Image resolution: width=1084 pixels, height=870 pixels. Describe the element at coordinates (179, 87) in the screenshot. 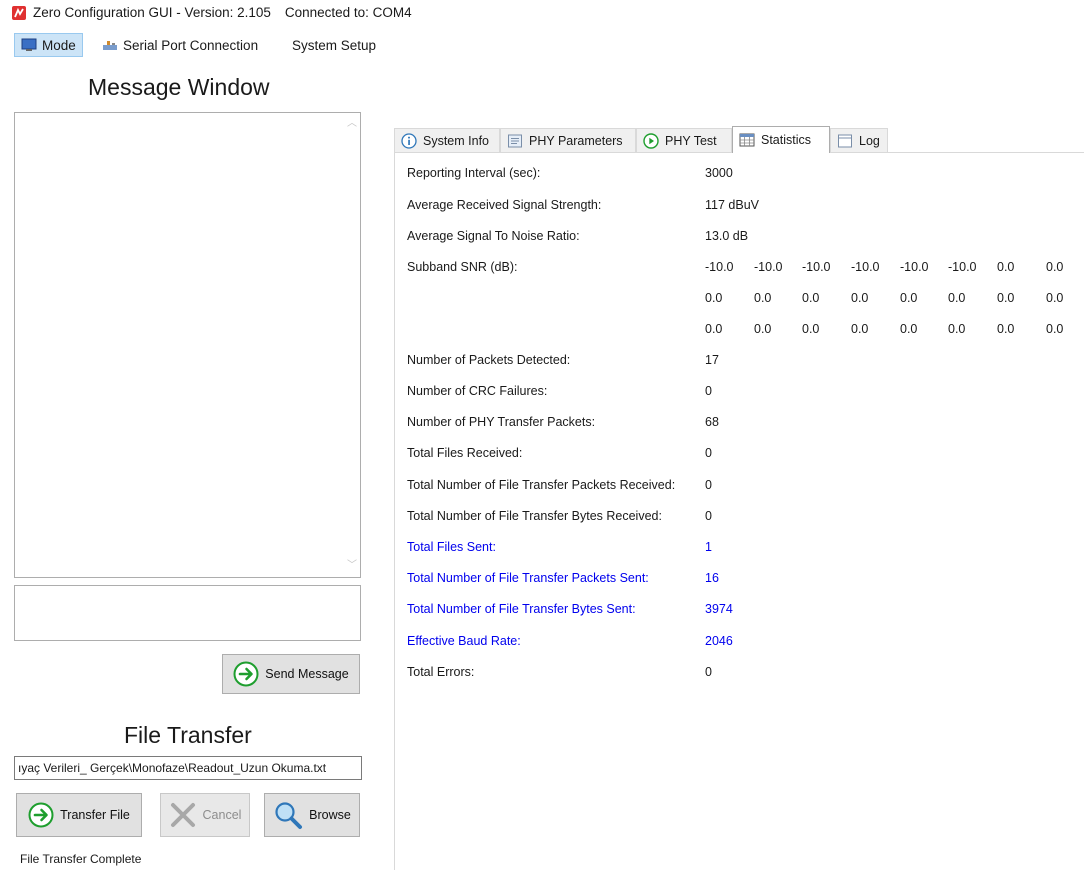

I see `message-window-heading: Message Window` at that location.